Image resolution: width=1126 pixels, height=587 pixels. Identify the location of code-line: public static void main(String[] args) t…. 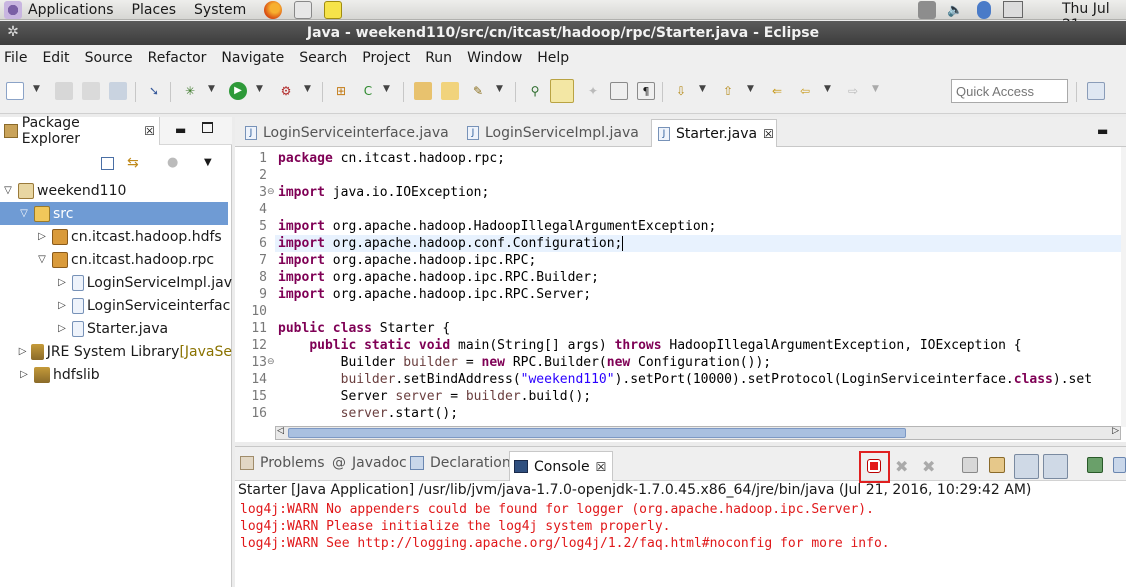
(649, 345).